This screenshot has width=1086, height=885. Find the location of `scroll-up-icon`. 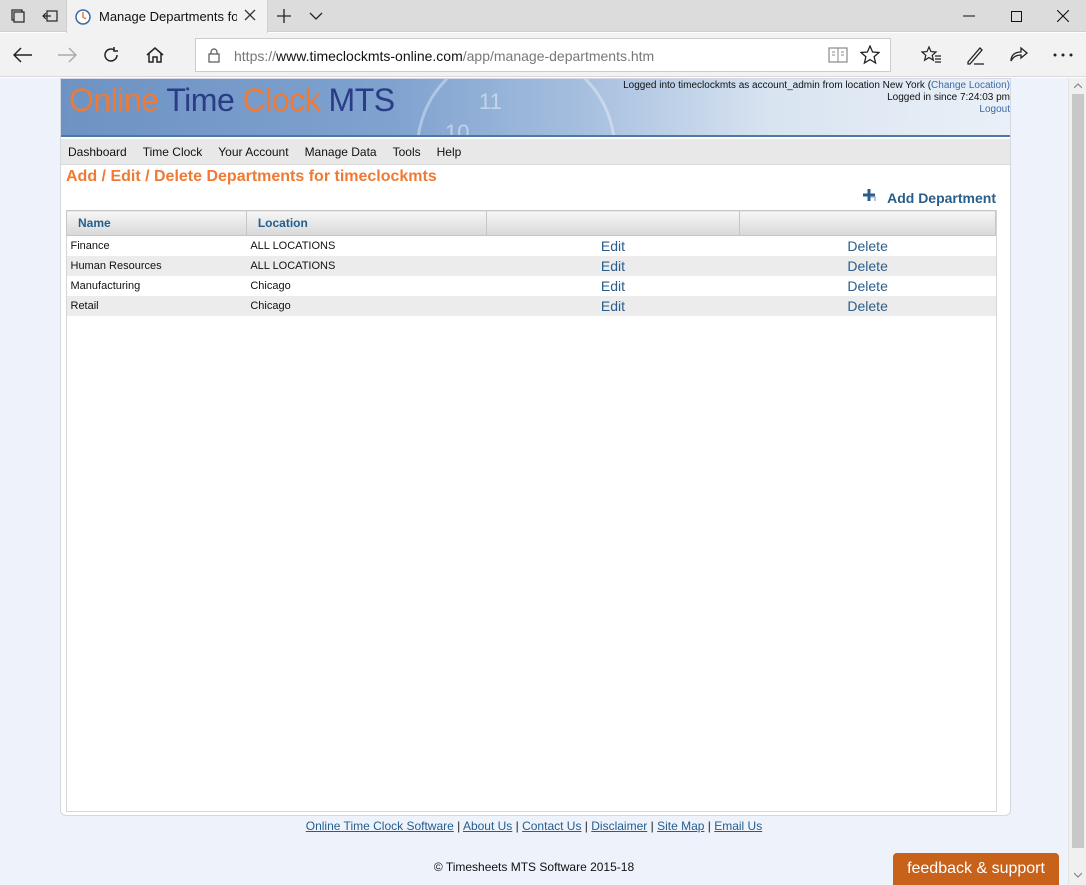

scroll-up-icon is located at coordinates (1078, 86).